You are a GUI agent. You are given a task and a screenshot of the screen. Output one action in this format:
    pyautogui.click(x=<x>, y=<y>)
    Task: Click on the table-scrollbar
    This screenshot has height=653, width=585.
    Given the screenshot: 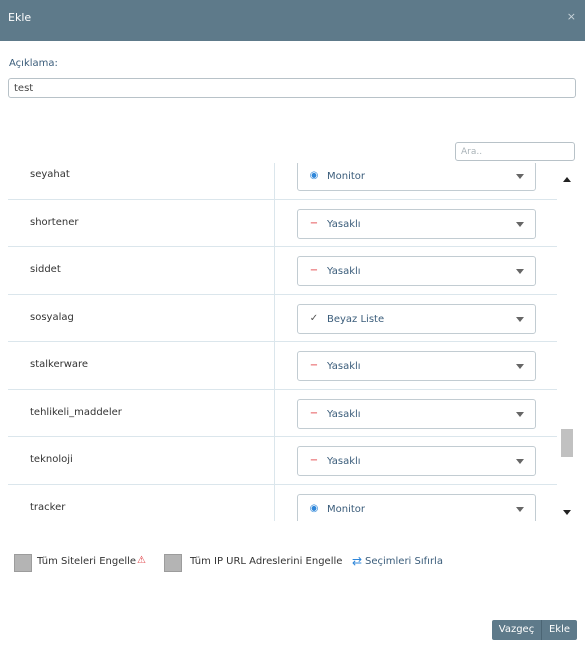 What is the action you would take?
    pyautogui.click(x=567, y=347)
    